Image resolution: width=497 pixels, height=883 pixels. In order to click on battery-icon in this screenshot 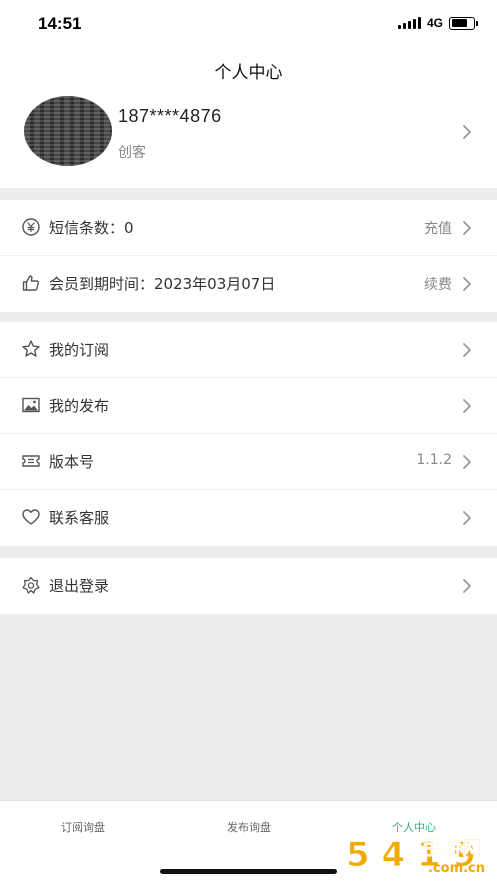, I will do `click(463, 23)`.